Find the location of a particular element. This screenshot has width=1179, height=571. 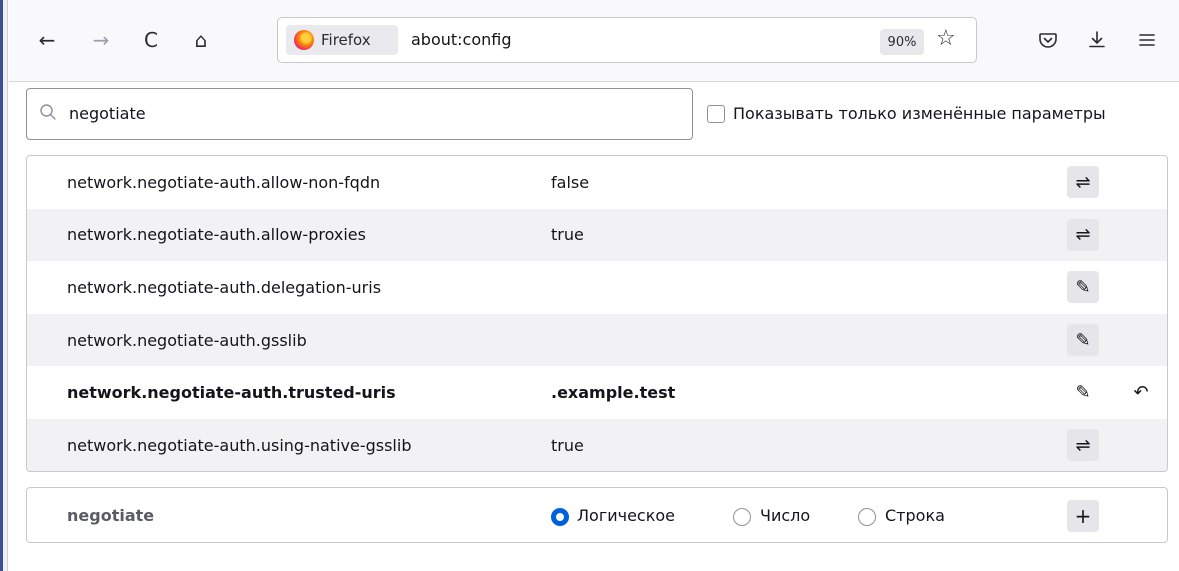

zoom-reset-button: 90% is located at coordinates (902, 42).